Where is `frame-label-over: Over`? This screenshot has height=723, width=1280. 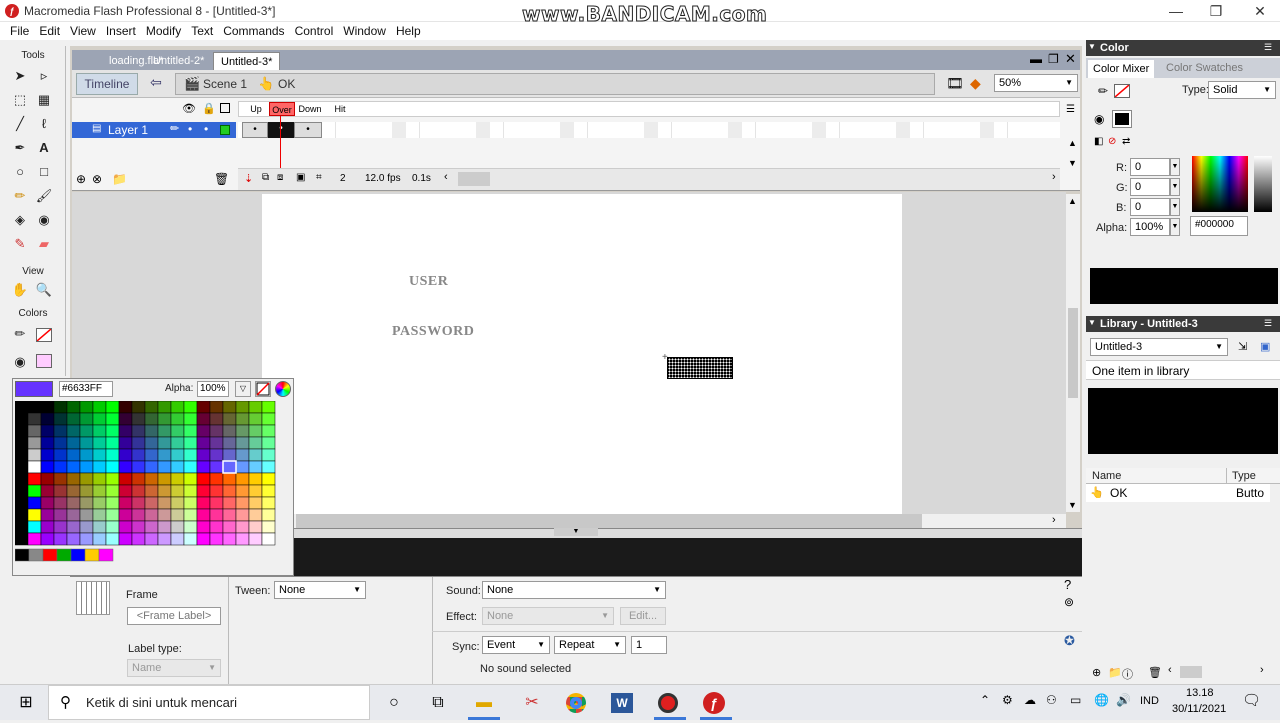 frame-label-over: Over is located at coordinates (282, 109).